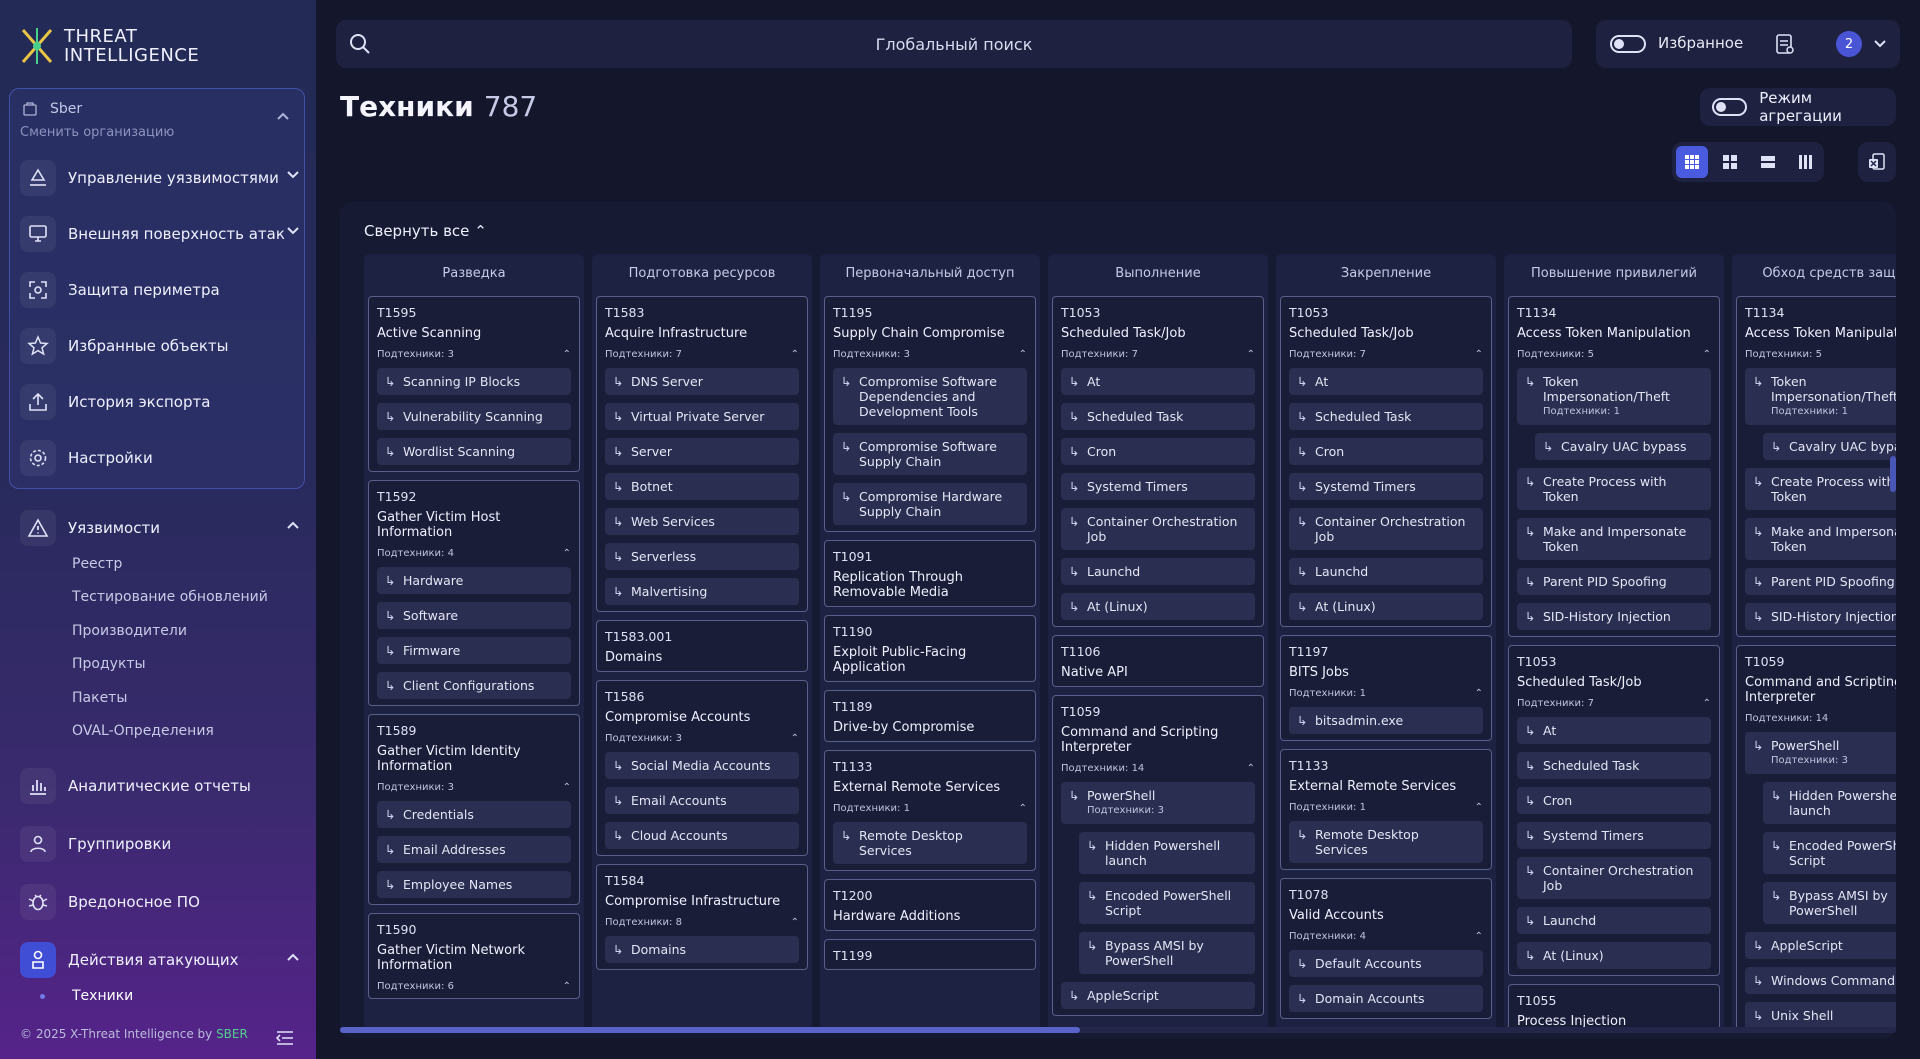 Image resolution: width=1920 pixels, height=1059 pixels. Describe the element at coordinates (1158, 768) in the screenshot. I see `subtechnique-count-row: Подтехники: 14 ⌃` at that location.